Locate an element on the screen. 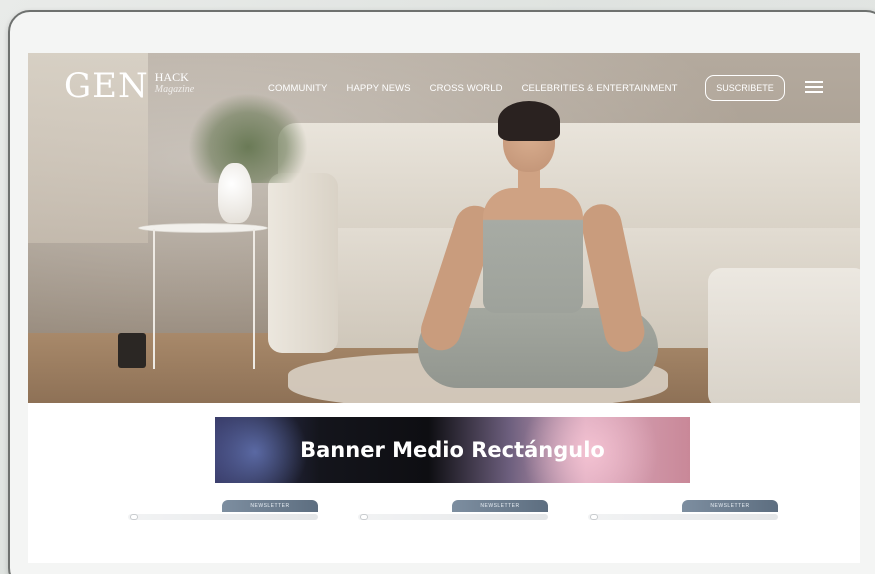  ottoman is located at coordinates (784, 335).